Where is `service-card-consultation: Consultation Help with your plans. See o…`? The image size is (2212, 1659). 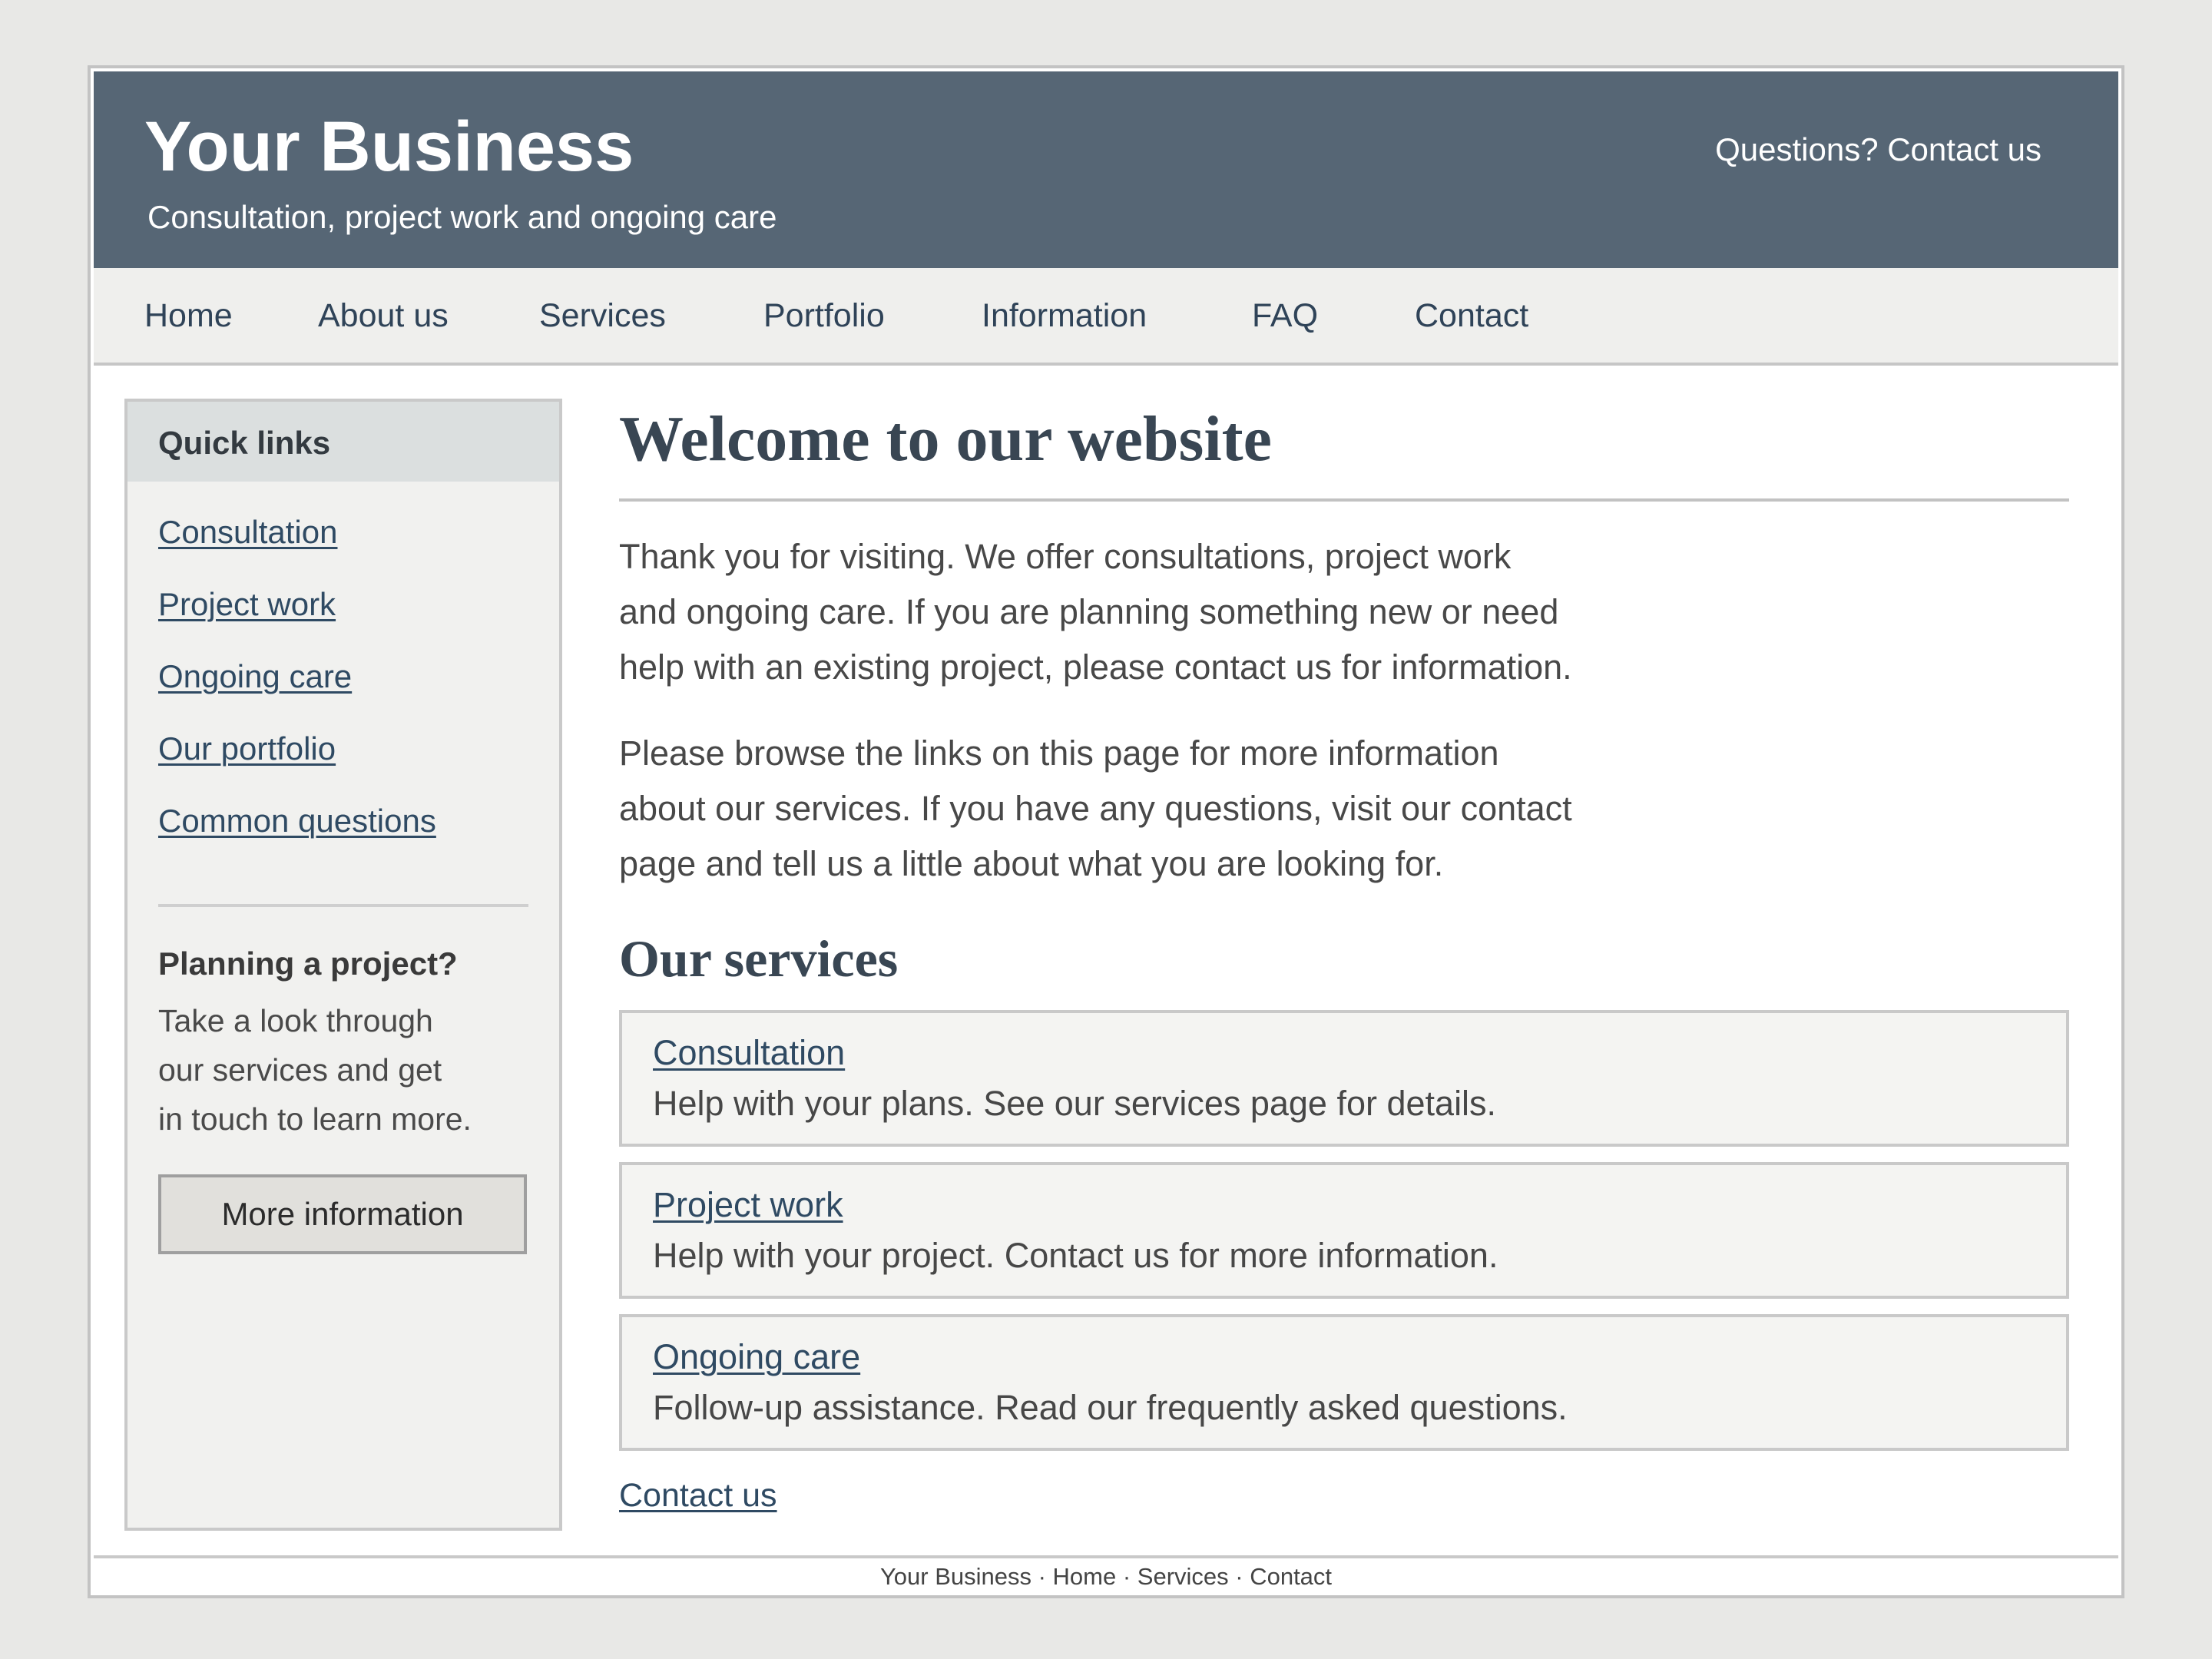 service-card-consultation: Consultation Help with your plans. See o… is located at coordinates (1344, 1079).